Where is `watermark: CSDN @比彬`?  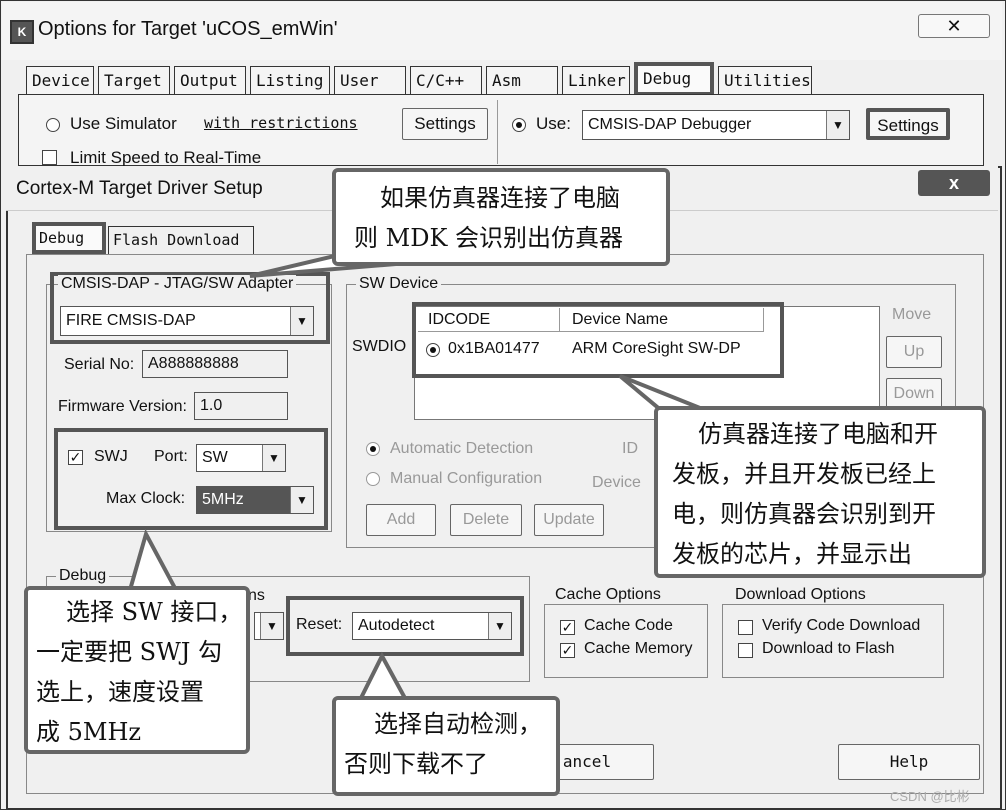
watermark: CSDN @比彬 is located at coordinates (930, 796).